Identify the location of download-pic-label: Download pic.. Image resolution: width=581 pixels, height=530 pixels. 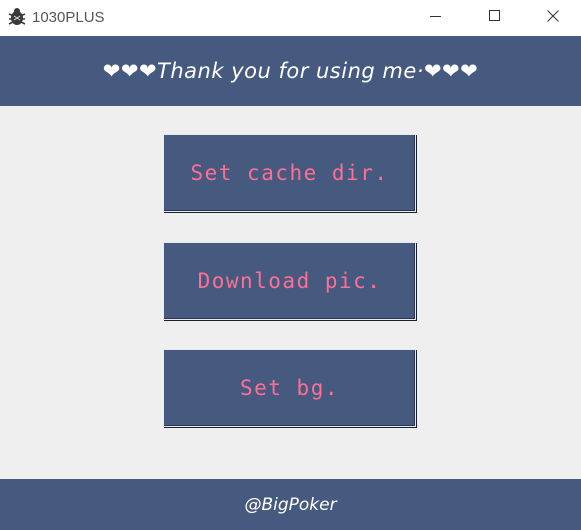
(289, 281).